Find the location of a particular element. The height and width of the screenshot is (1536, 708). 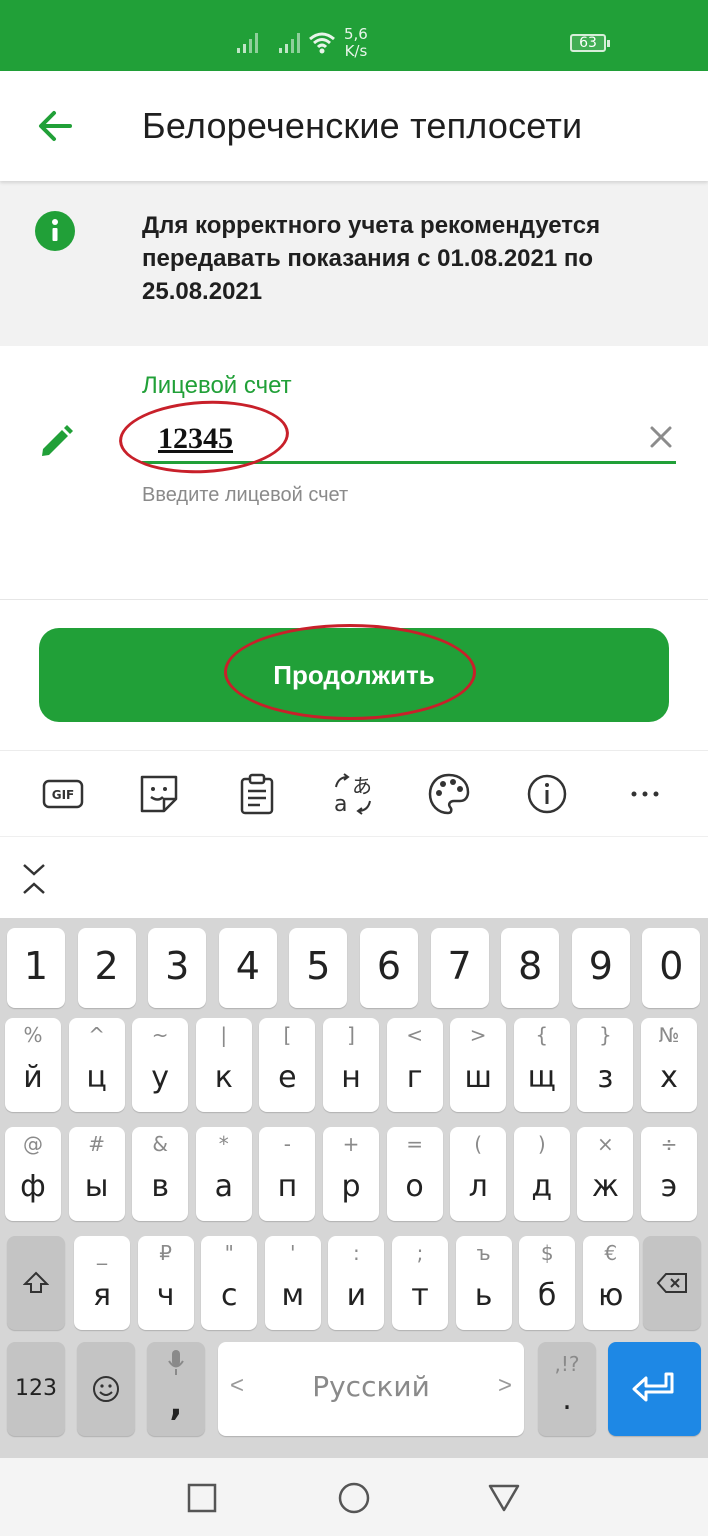

keyboard-toolbar: GIF a あ is located at coordinates (354, 793).